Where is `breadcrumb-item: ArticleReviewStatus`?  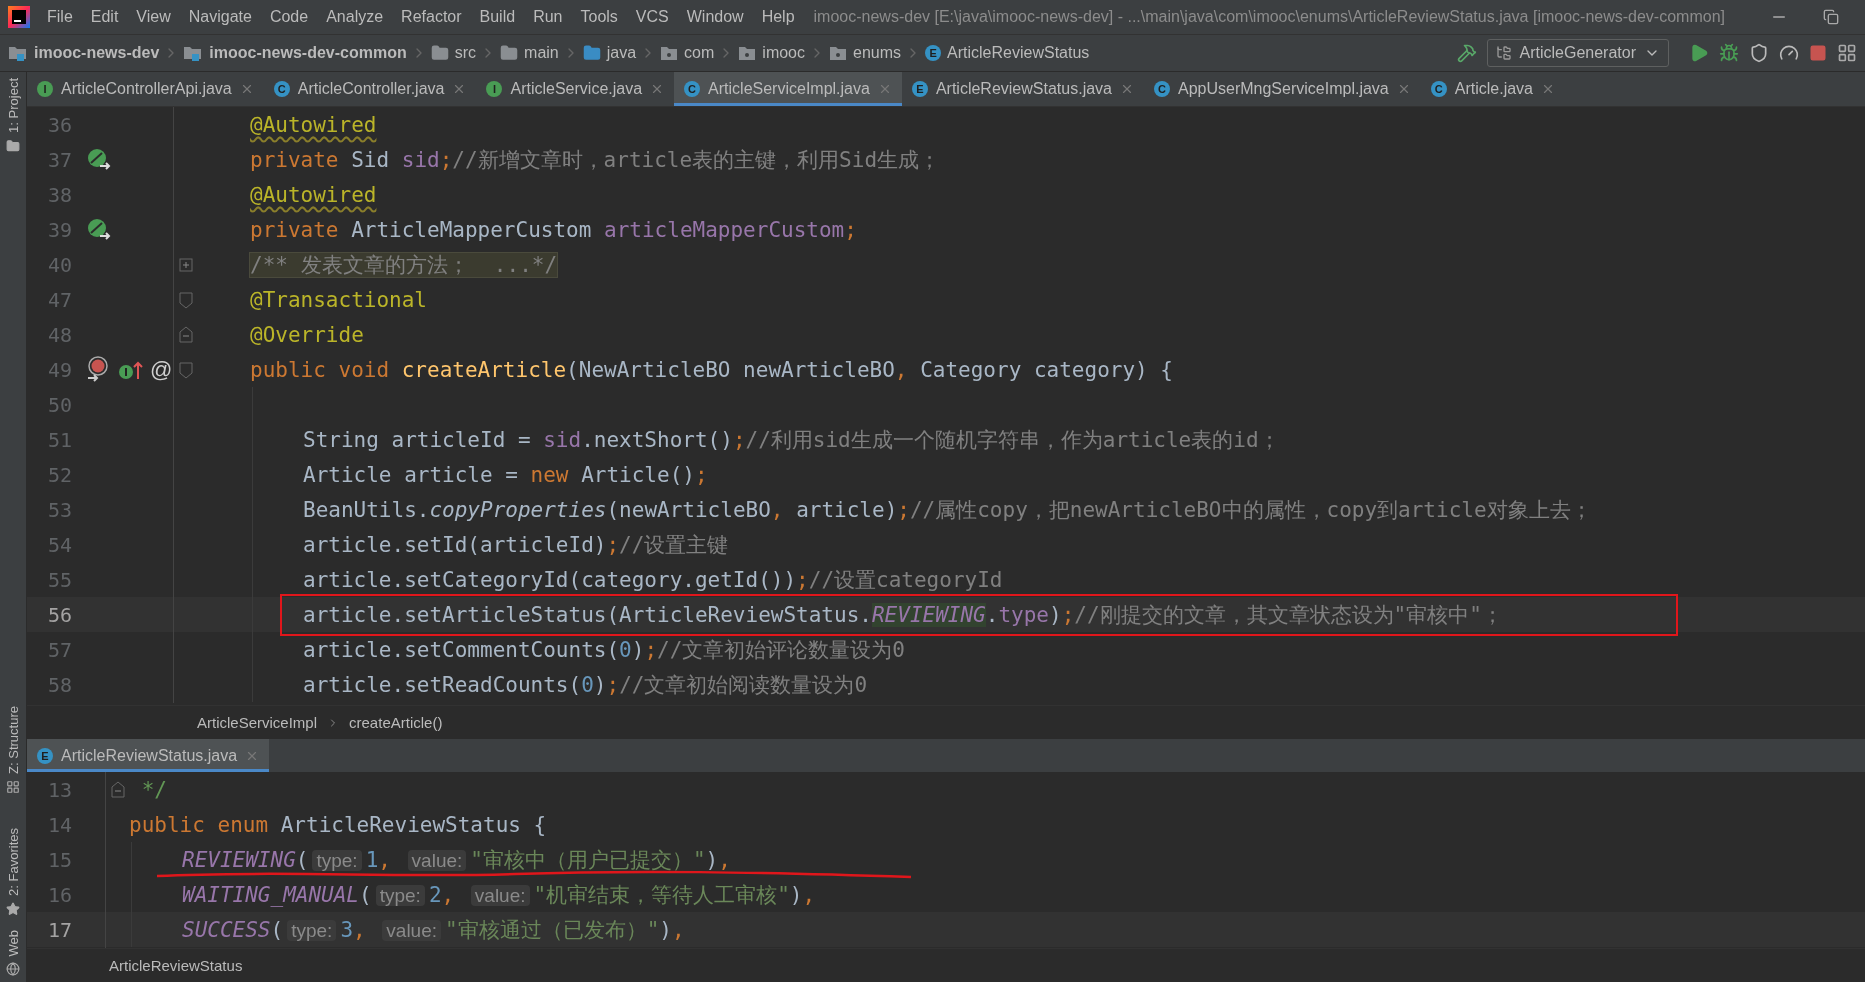 breadcrumb-item: ArticleReviewStatus is located at coordinates (176, 965).